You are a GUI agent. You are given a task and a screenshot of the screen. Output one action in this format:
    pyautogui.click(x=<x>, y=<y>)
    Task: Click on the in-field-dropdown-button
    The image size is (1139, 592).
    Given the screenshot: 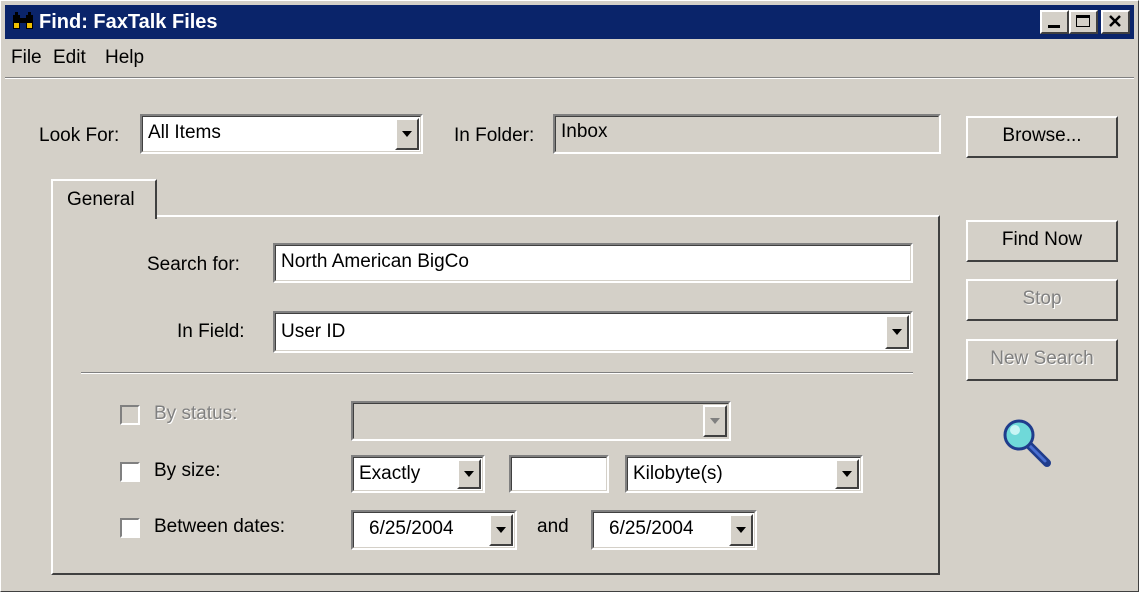 What is the action you would take?
    pyautogui.click(x=897, y=332)
    